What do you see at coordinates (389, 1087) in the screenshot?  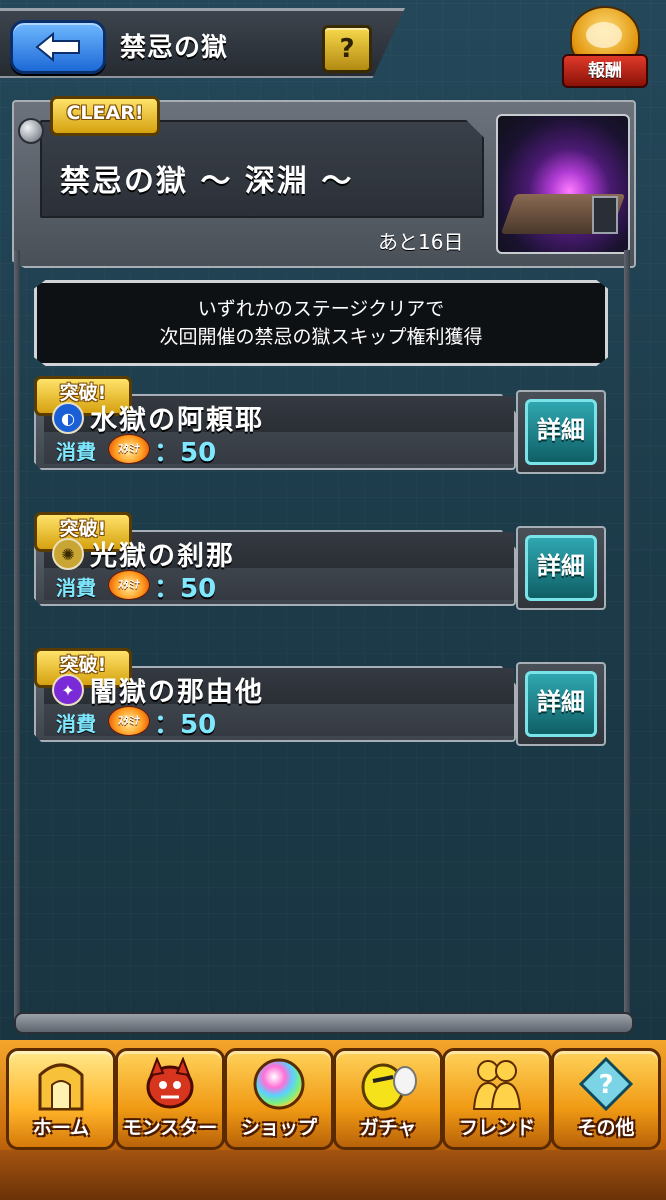 I see `gacha-icon` at bounding box center [389, 1087].